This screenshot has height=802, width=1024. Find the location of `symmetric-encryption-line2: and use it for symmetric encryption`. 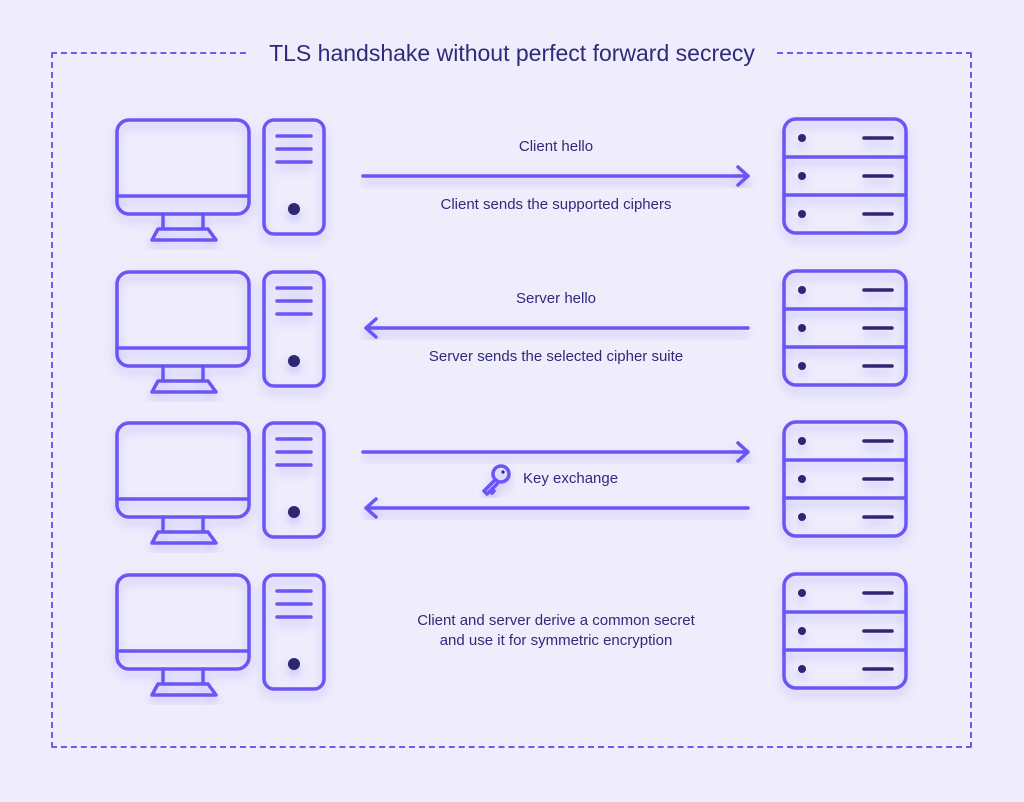

symmetric-encryption-line2: and use it for symmetric encryption is located at coordinates (556, 640).